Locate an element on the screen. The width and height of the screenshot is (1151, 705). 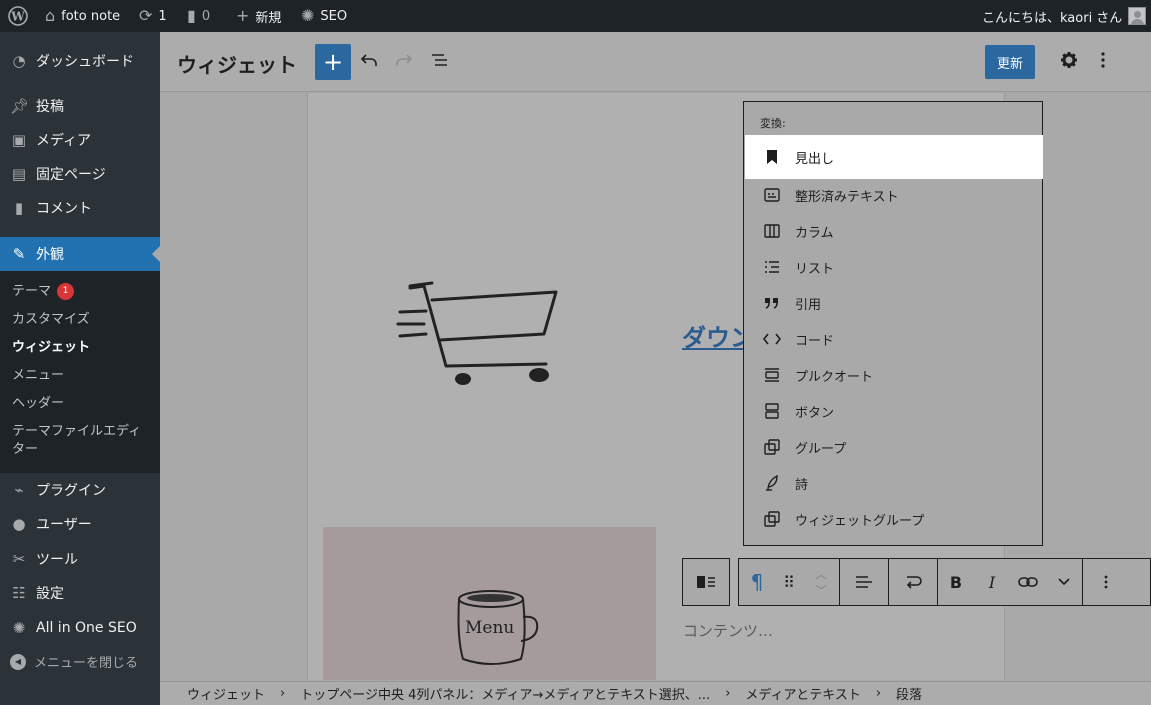
seo-icon: ✺ is located at coordinates (19, 628).